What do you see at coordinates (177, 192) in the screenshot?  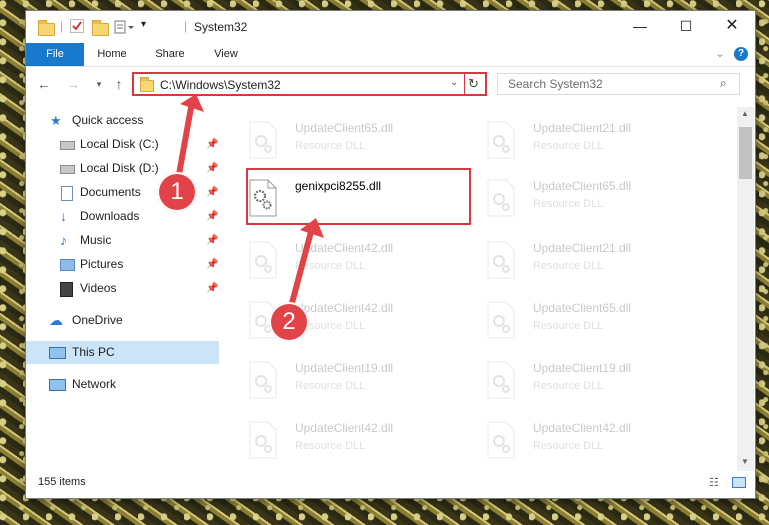 I see `step-1-badge: 1` at bounding box center [177, 192].